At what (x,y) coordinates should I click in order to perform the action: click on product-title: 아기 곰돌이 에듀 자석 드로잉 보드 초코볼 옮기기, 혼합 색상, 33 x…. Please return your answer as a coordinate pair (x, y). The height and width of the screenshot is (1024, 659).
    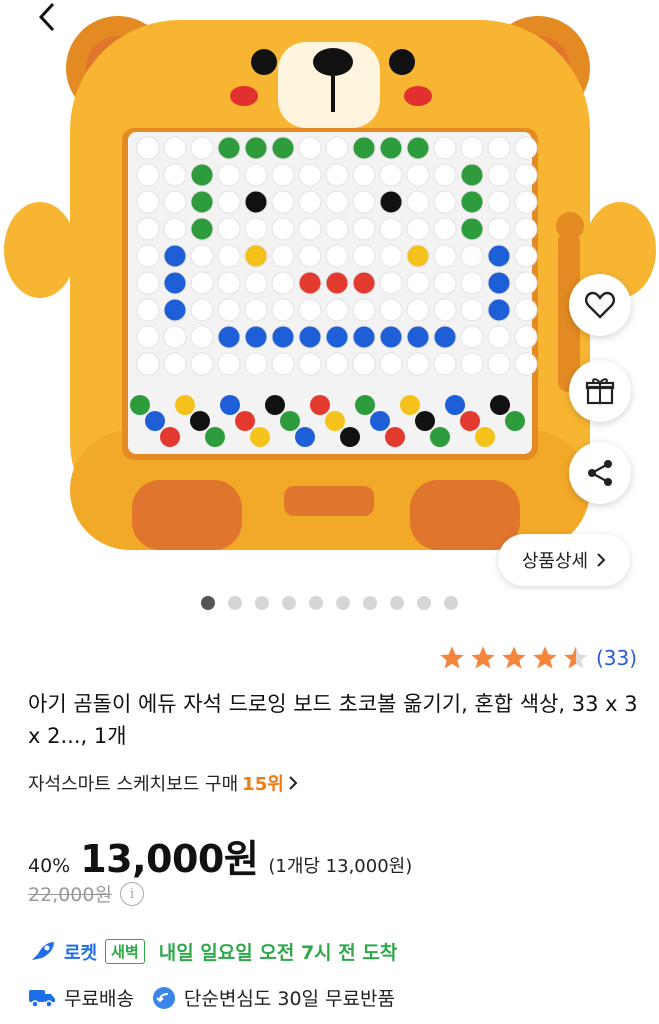
    Looking at the image, I should click on (333, 720).